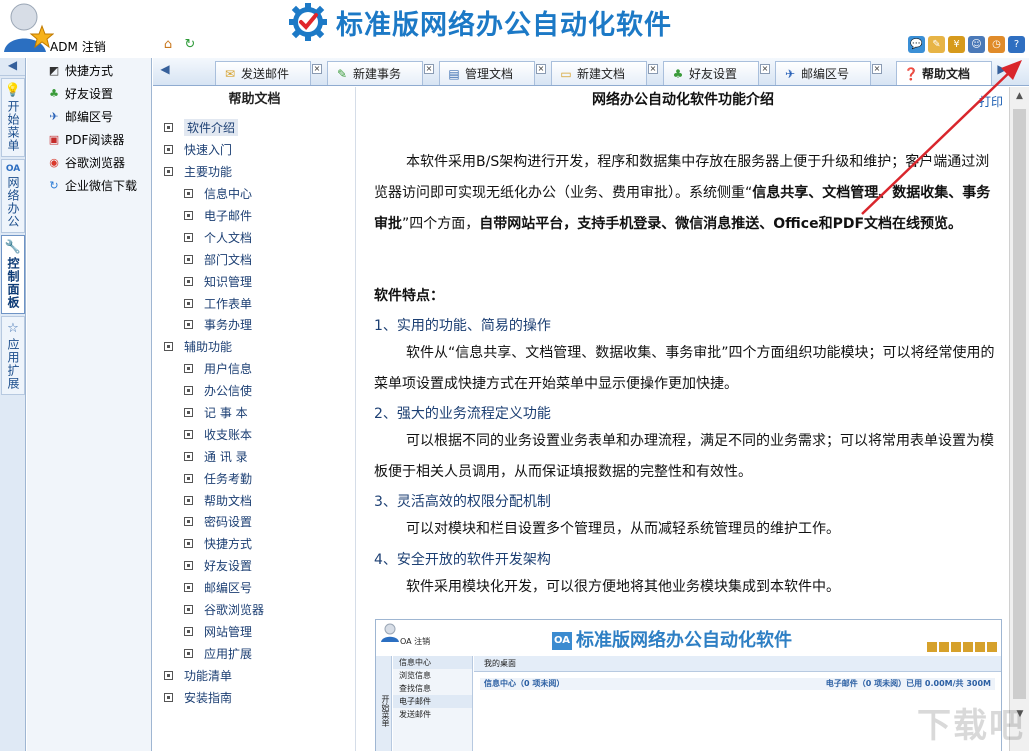  What do you see at coordinates (254, 588) in the screenshot?
I see `tree-node: 邮编区号` at bounding box center [254, 588].